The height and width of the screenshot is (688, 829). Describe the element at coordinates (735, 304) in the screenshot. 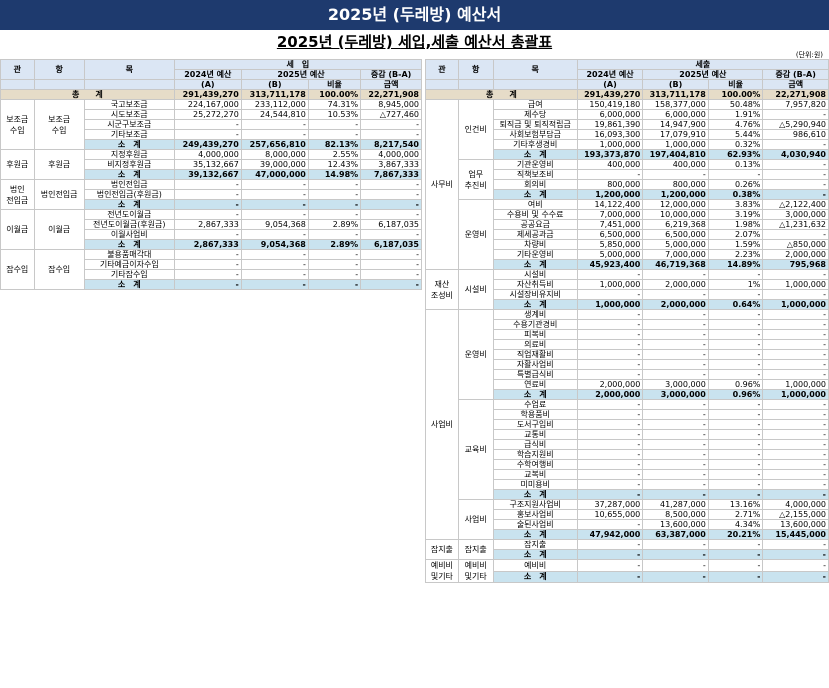

I see `ratio: 0.64%` at that location.